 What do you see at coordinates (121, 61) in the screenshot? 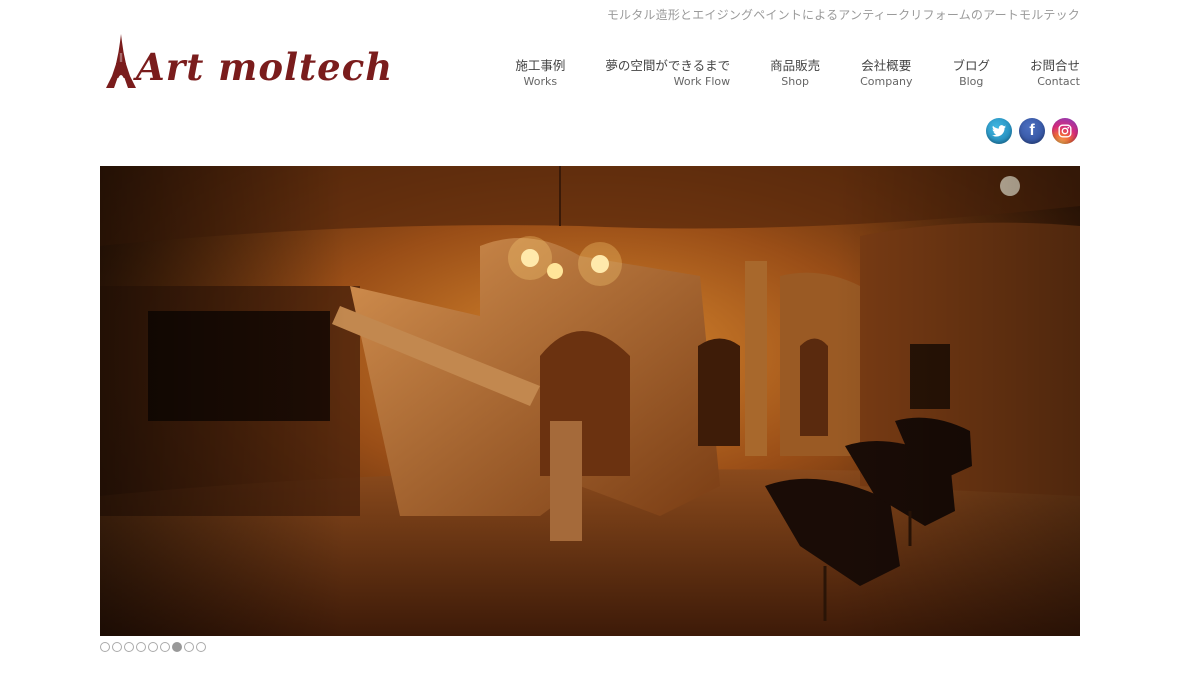
I see `eiffel-tower-logo-icon` at bounding box center [121, 61].